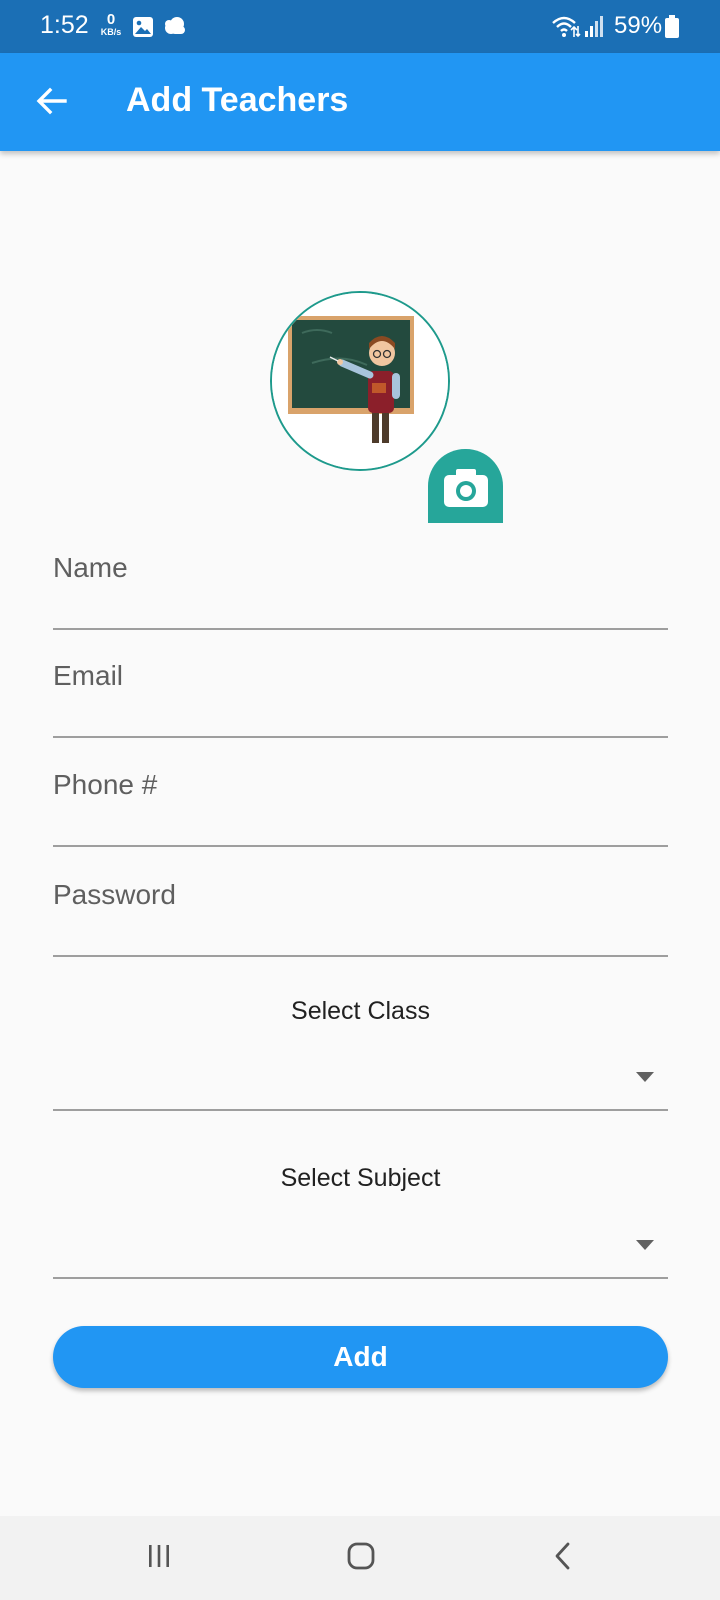  Describe the element at coordinates (360, 1011) in the screenshot. I see `select-class-label: Select Class` at that location.